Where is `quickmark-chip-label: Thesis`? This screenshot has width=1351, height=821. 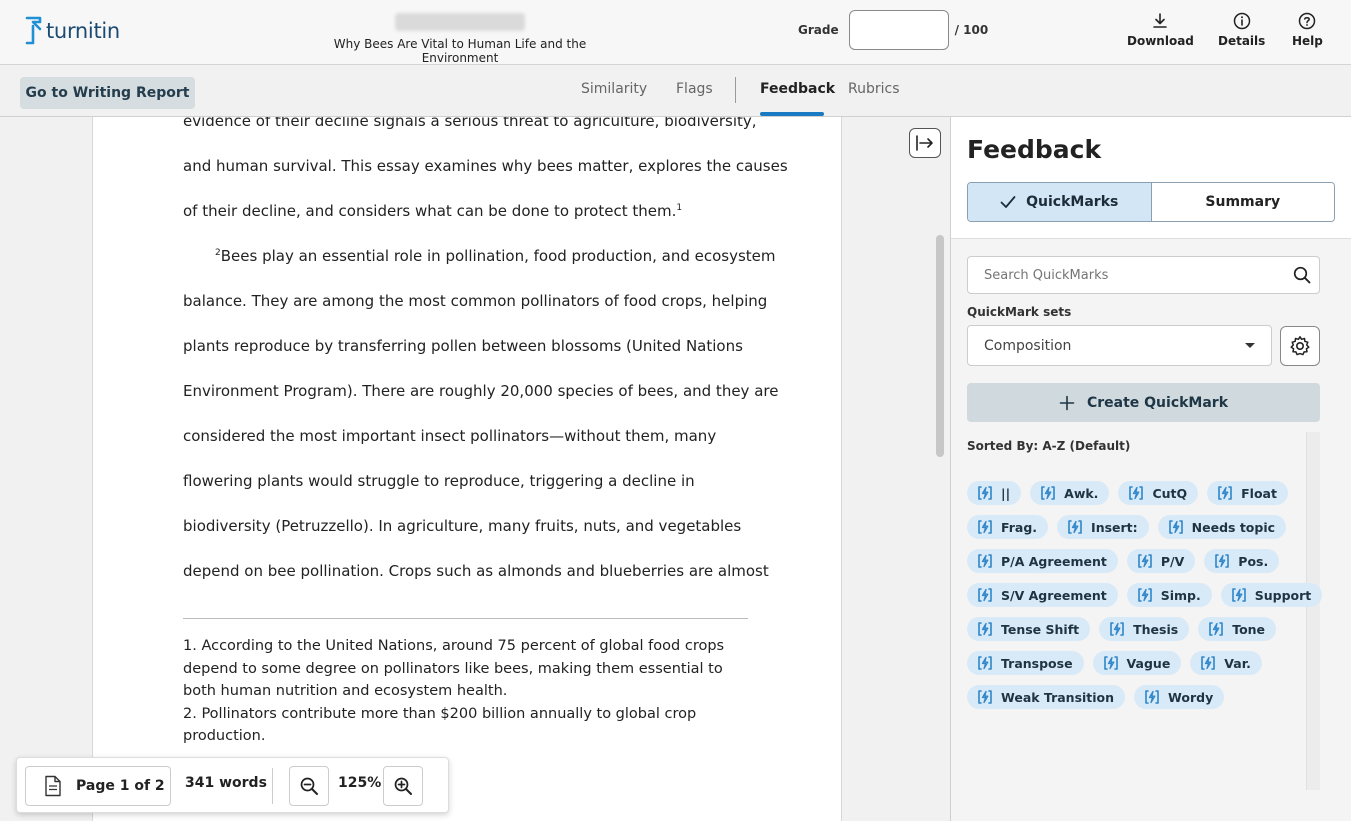 quickmark-chip-label: Thesis is located at coordinates (1156, 629).